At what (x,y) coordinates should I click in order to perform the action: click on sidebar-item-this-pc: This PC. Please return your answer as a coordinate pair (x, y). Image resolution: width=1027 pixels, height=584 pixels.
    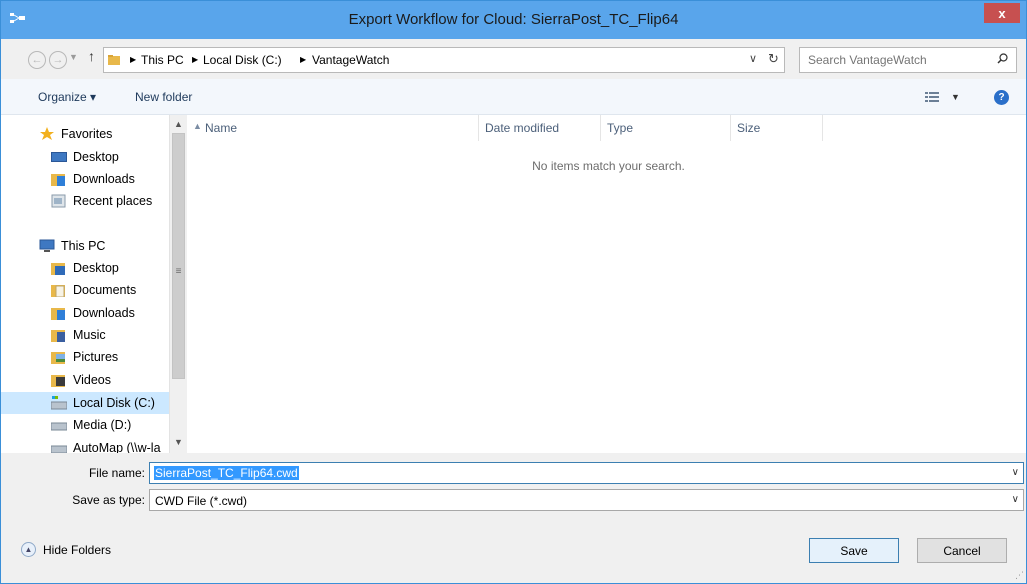
    Looking at the image, I should click on (85, 246).